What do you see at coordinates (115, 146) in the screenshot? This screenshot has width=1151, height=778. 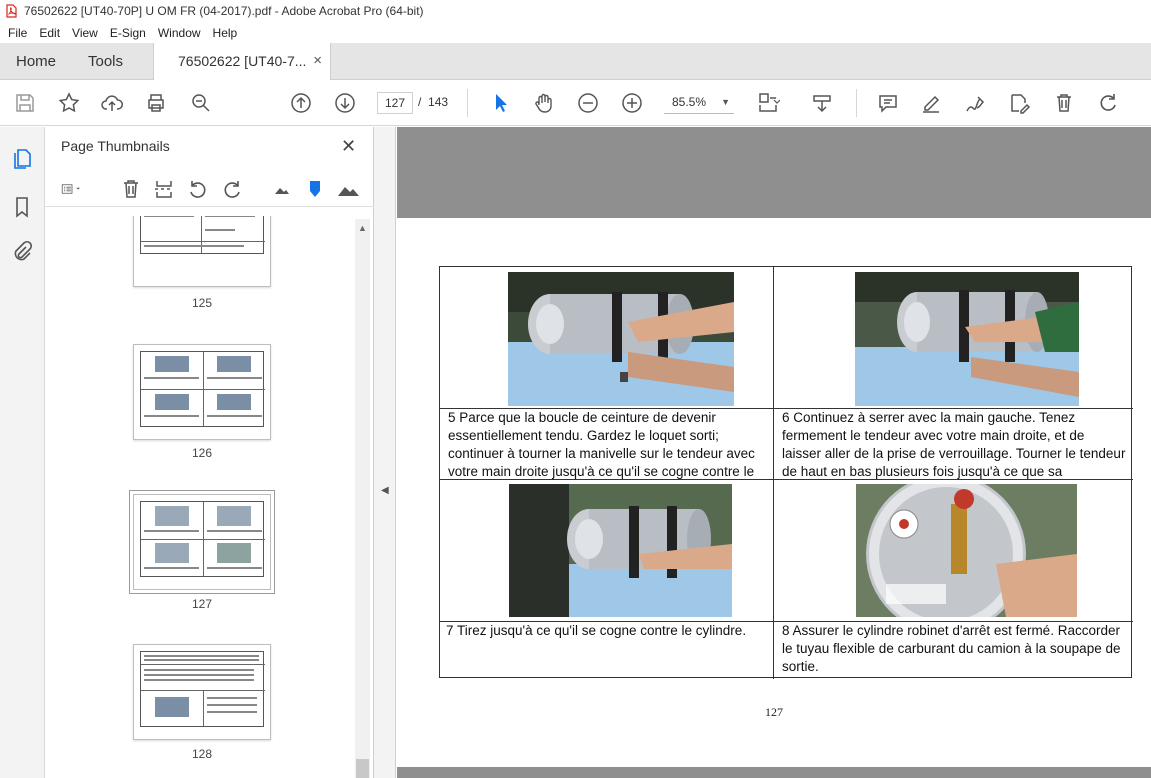 I see `panel-title: Page Thumbnails` at bounding box center [115, 146].